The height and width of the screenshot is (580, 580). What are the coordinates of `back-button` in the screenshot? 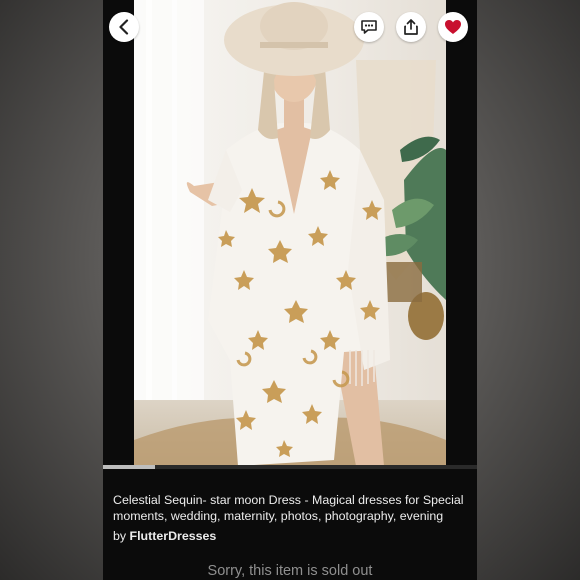 It's located at (124, 27).